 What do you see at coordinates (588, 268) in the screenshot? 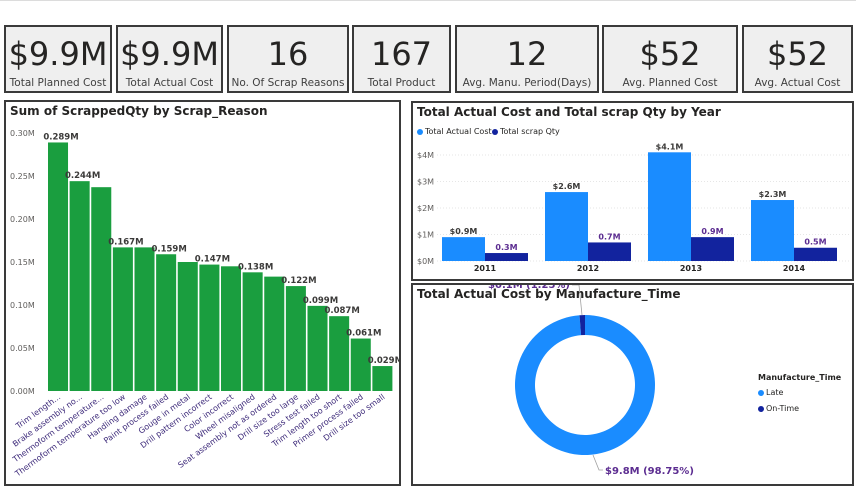
I see `x-tick-label: 2012` at bounding box center [588, 268].